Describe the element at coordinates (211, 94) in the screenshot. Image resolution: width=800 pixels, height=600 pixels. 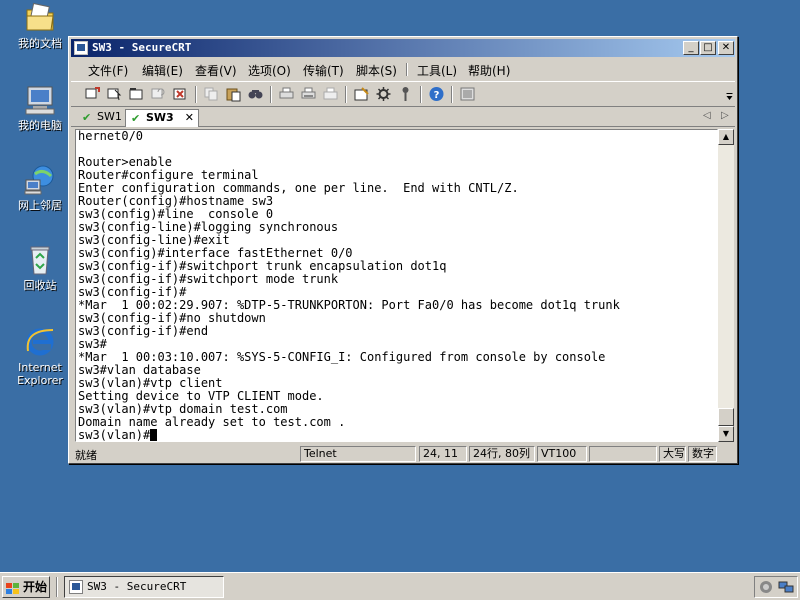
I see `copy-icon` at that location.